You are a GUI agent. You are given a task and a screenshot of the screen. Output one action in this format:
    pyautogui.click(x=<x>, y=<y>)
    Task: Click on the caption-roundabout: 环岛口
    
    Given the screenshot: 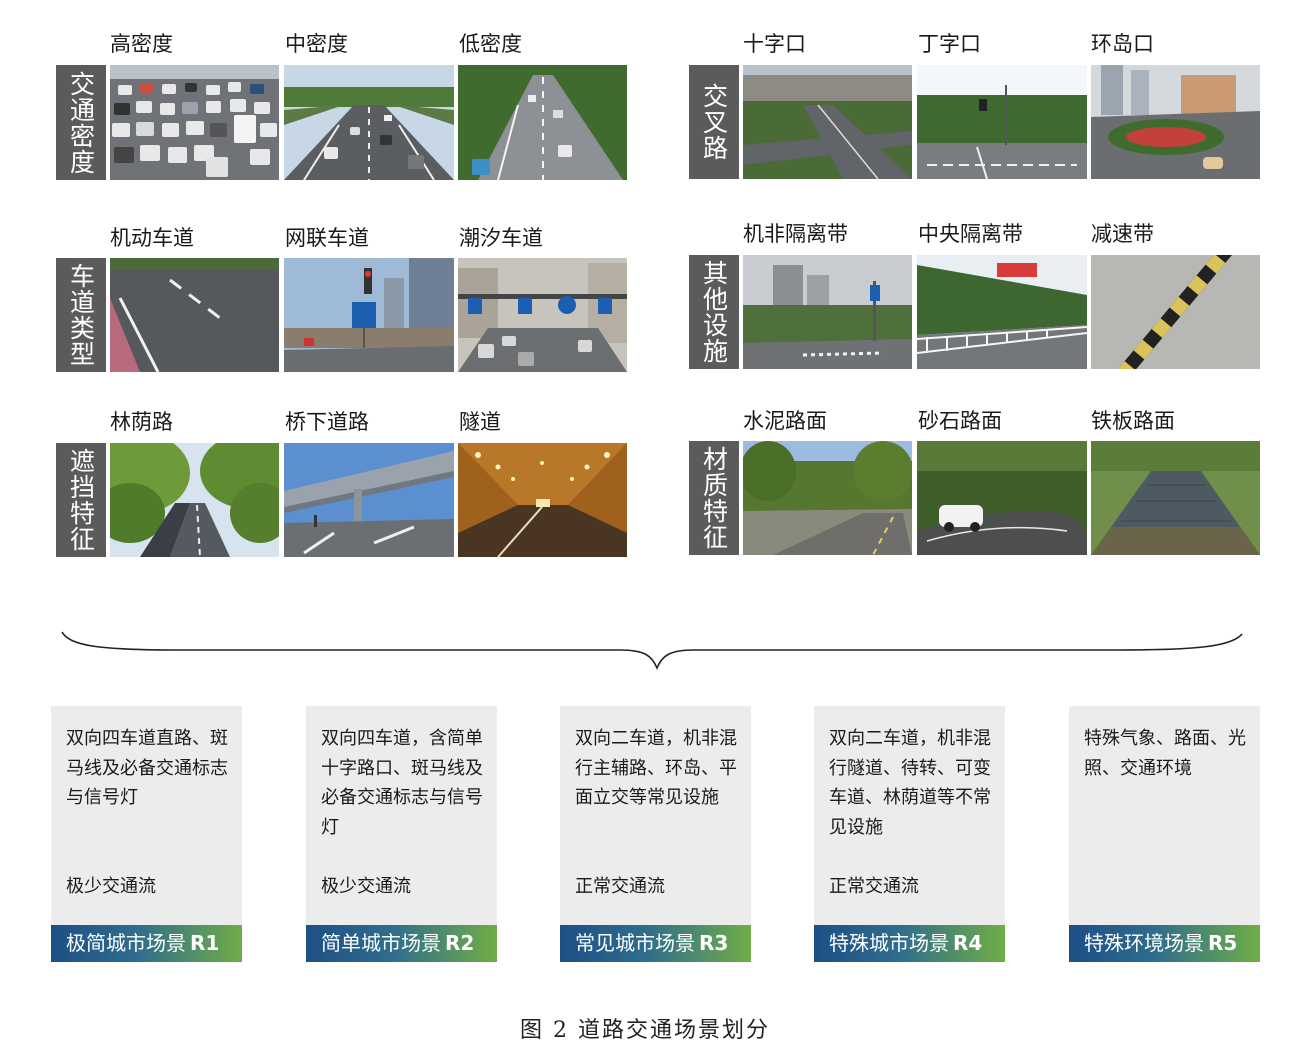 What is the action you would take?
    pyautogui.click(x=1122, y=44)
    